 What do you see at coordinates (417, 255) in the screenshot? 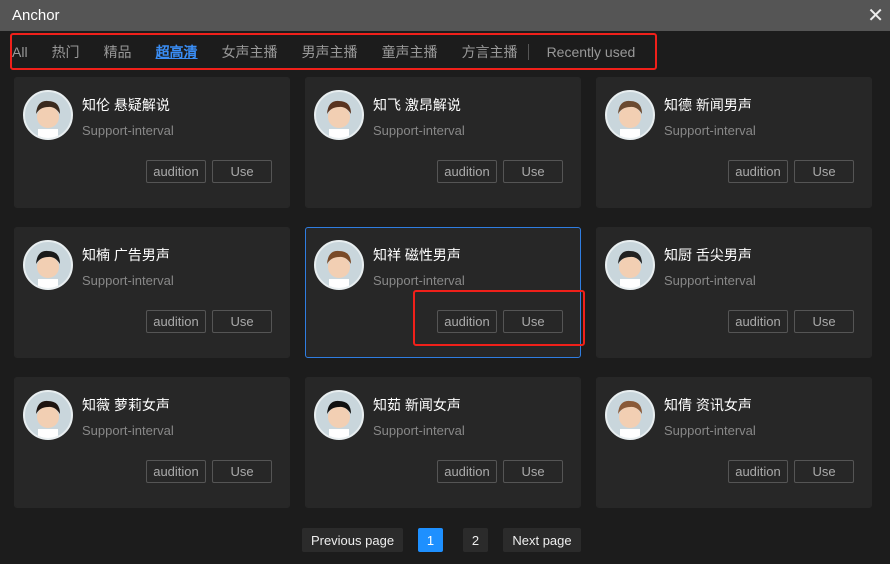
I see `anchor-name: 知祥 磁性男声` at bounding box center [417, 255].